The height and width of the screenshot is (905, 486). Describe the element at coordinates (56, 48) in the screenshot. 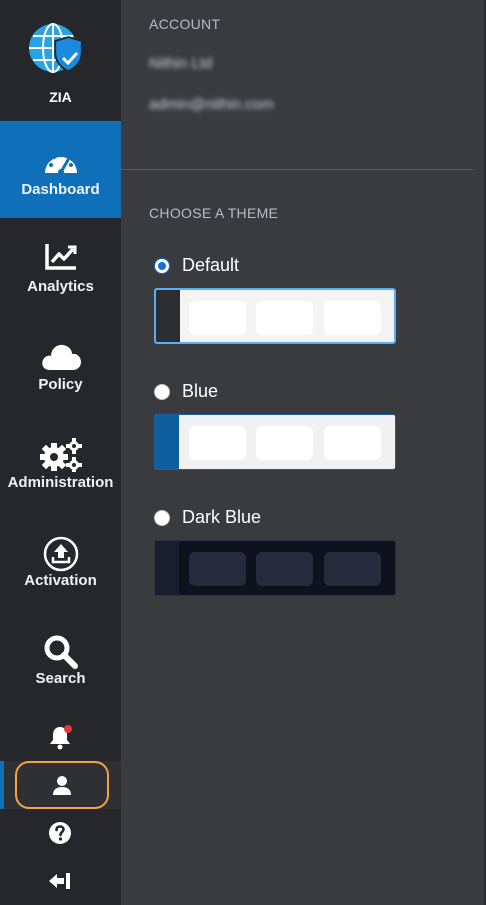

I see `globe-shield-icon` at that location.